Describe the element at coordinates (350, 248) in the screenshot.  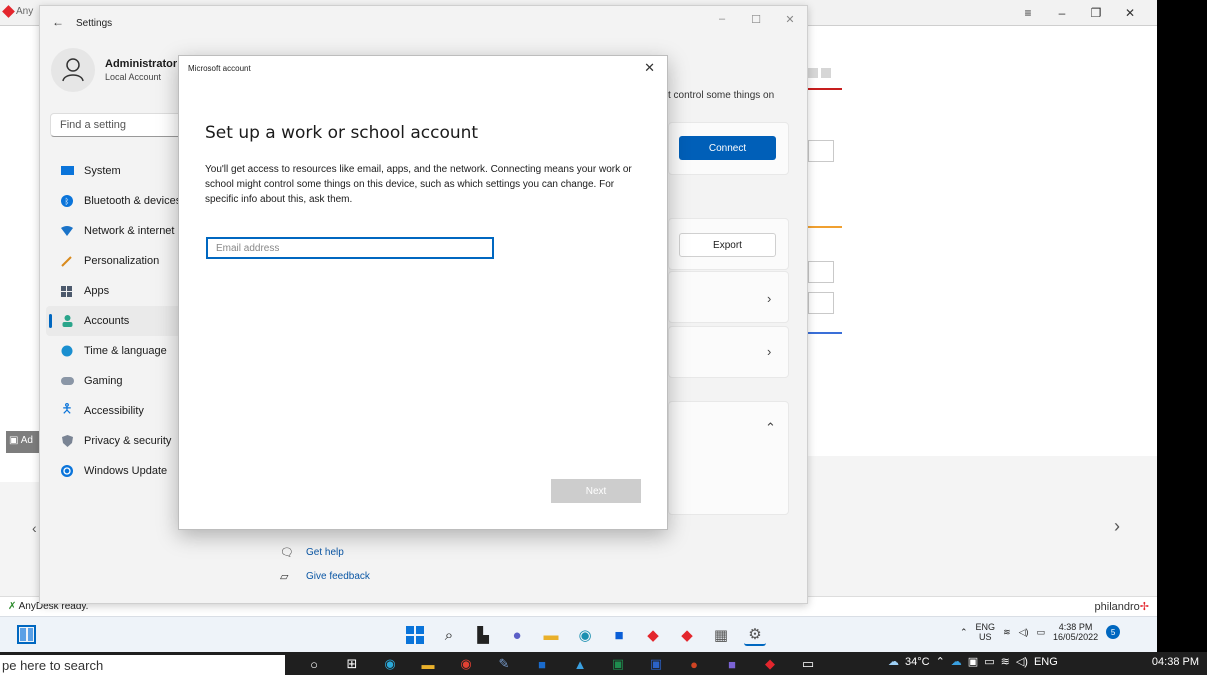
I see `email-field` at that location.